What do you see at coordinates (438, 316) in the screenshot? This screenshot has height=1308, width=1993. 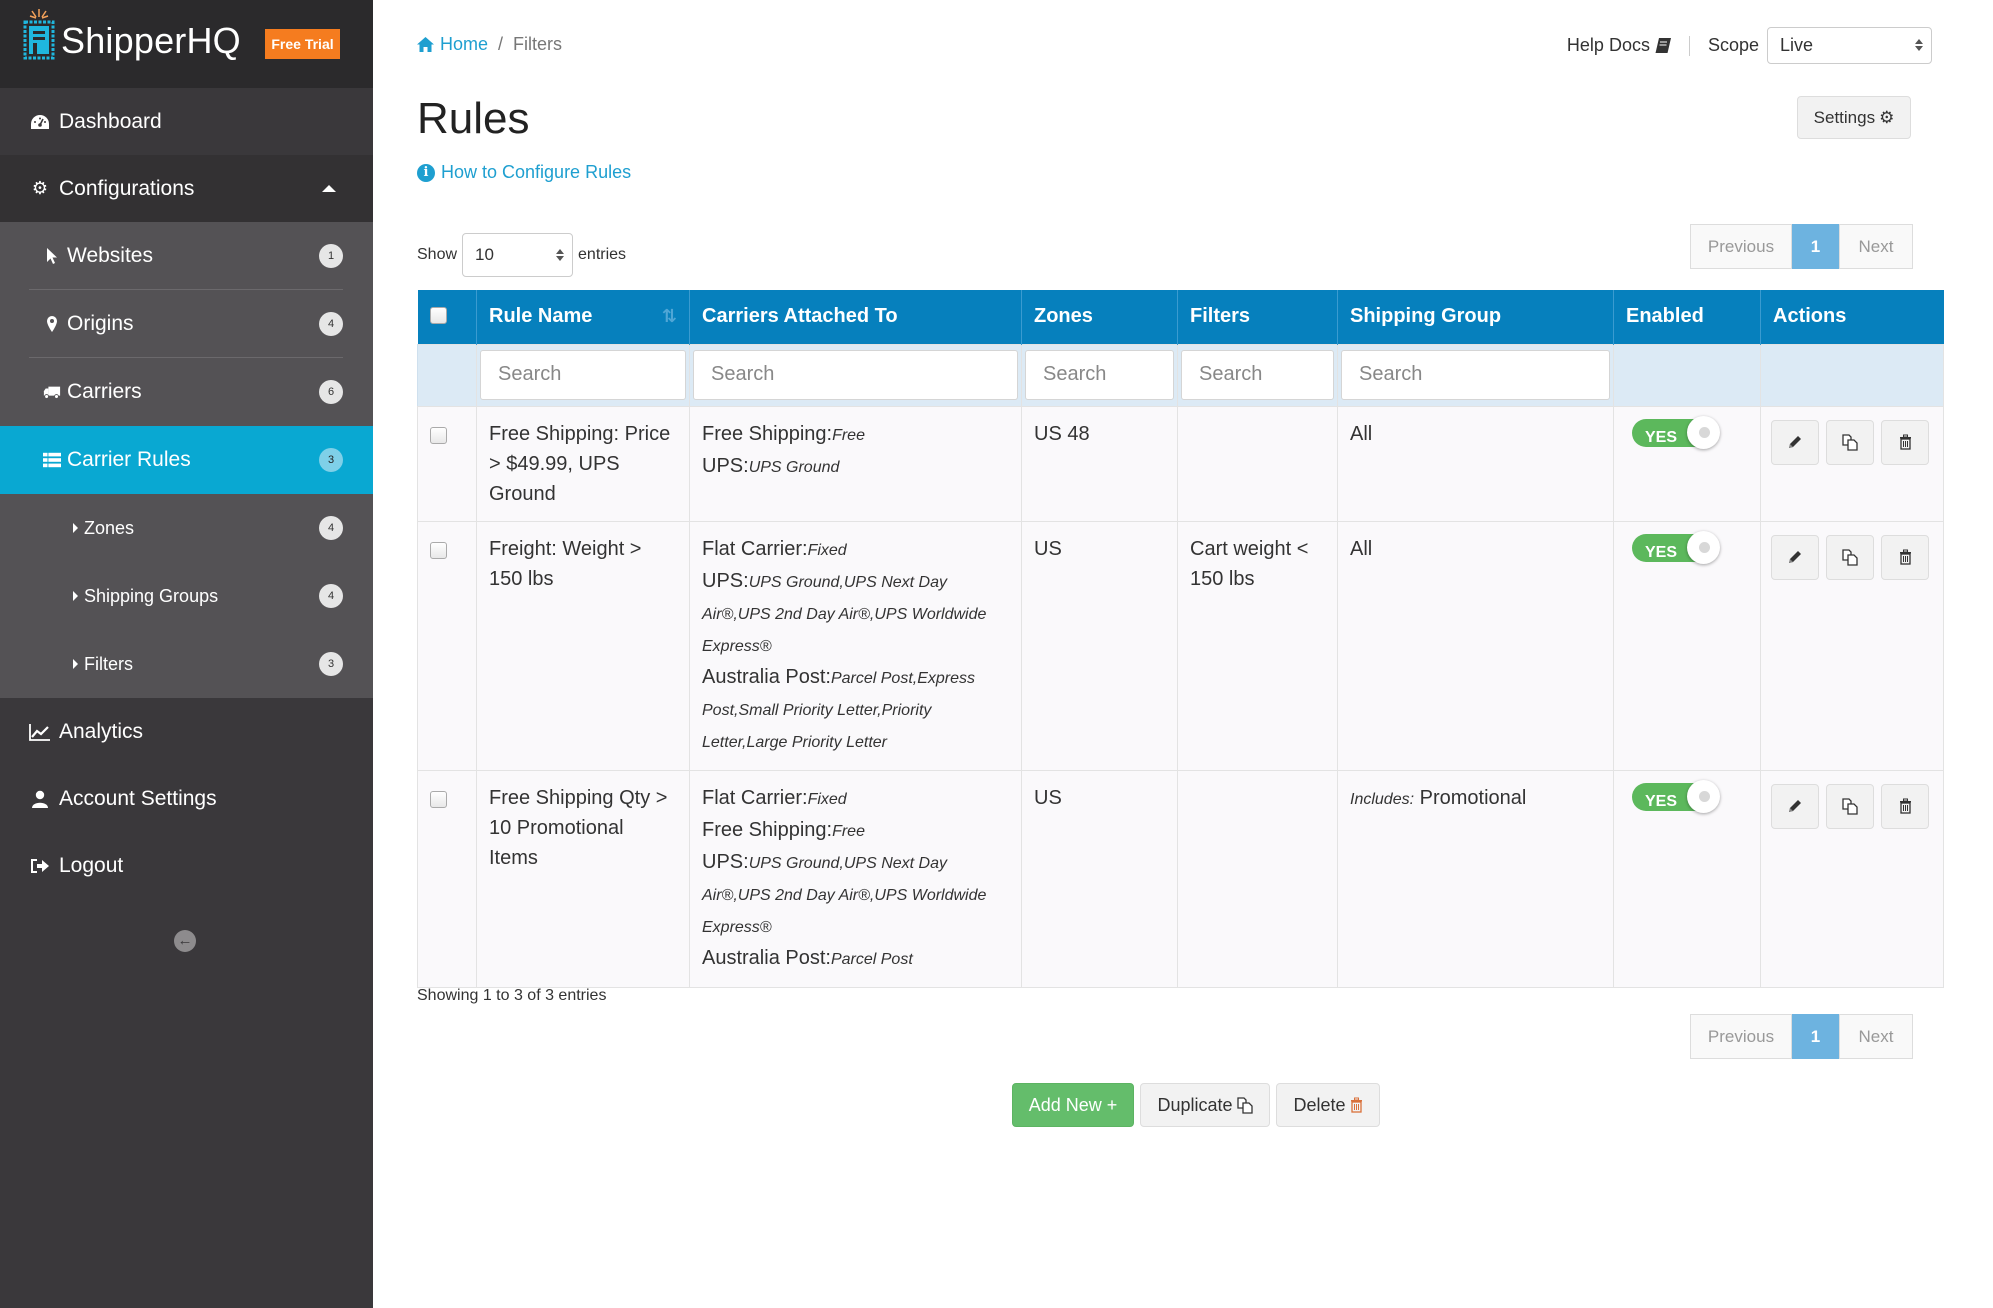 I see `select-all-checkbox` at bounding box center [438, 316].